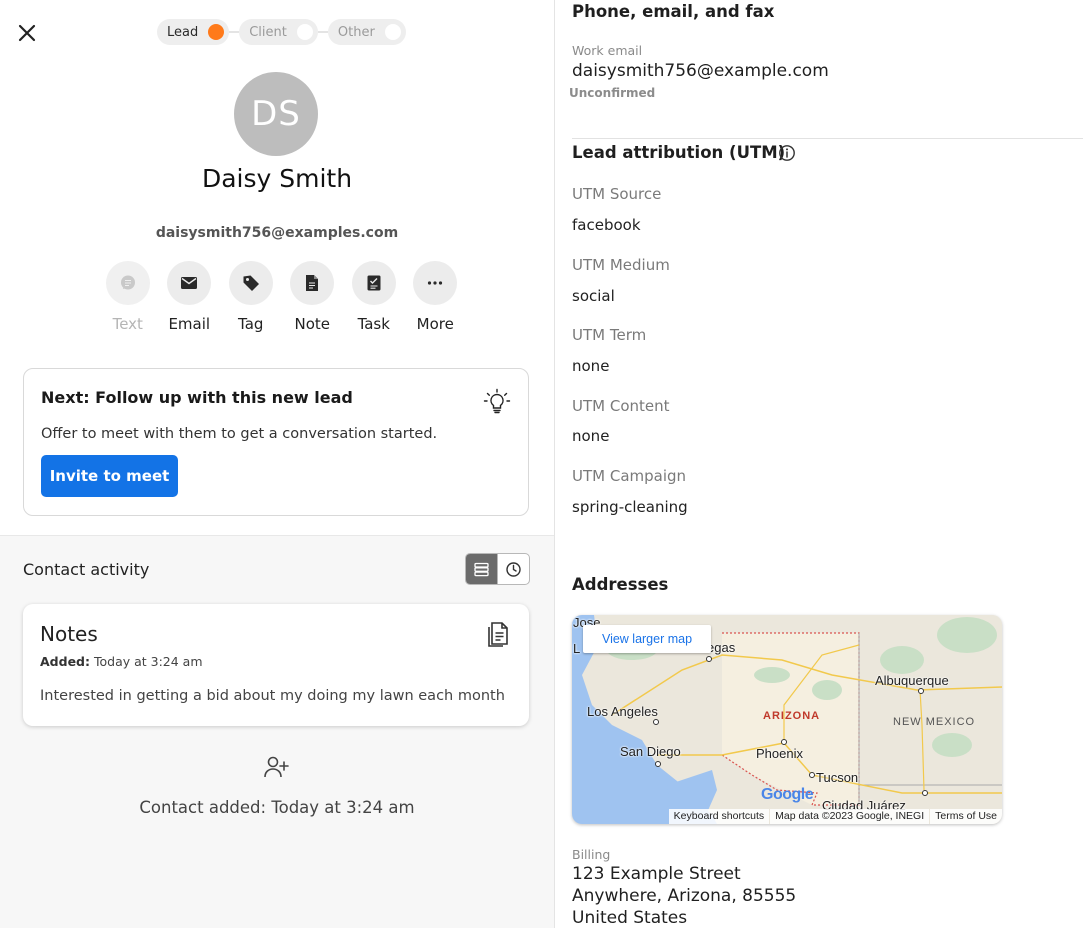 This screenshot has height=928, width=1083. I want to click on map-data-attribution: Map data ©2023 Google, INEGI, so click(850, 816).